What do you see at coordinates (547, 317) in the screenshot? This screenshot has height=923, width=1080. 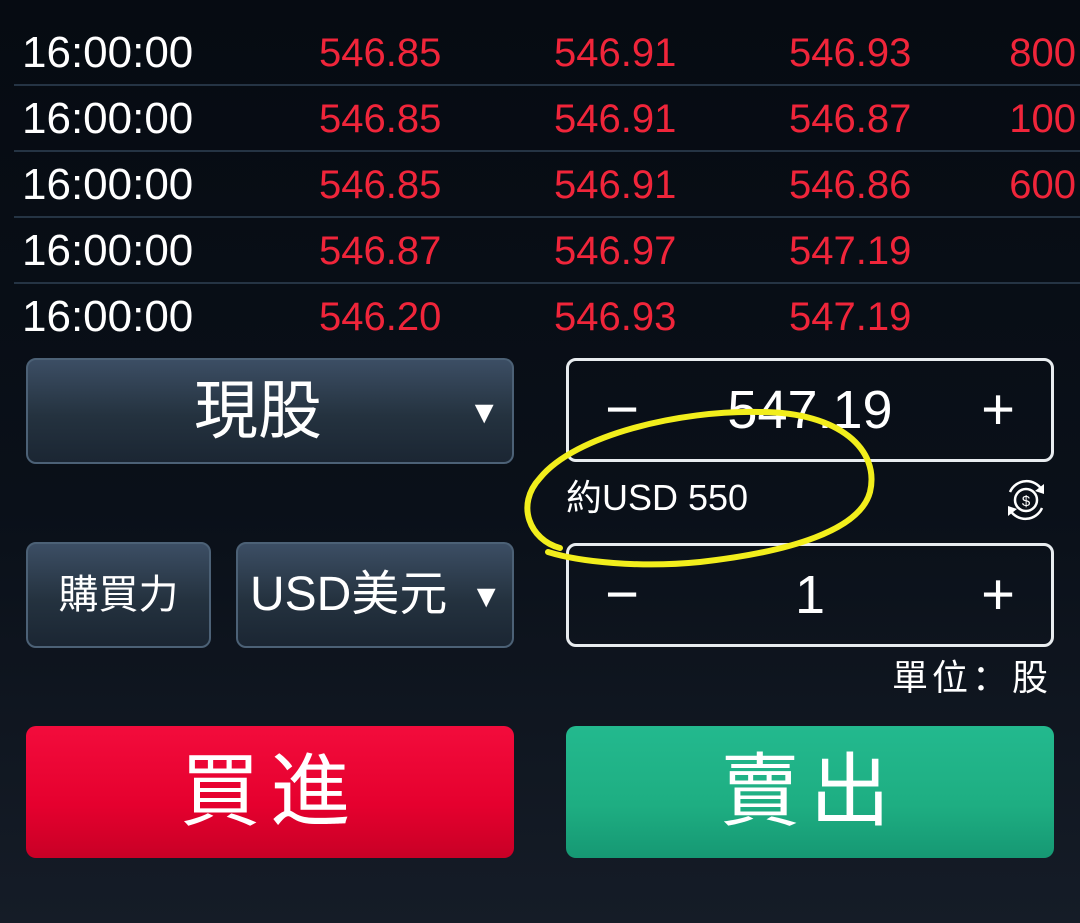 I see `table-row: 16:00:00 546.20 546.93 547.19` at bounding box center [547, 317].